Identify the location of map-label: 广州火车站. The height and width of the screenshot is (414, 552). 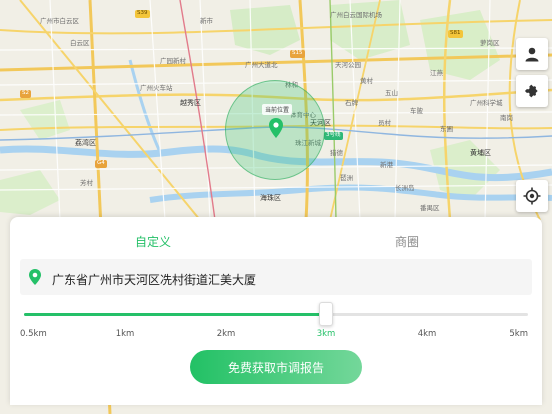
(156, 88).